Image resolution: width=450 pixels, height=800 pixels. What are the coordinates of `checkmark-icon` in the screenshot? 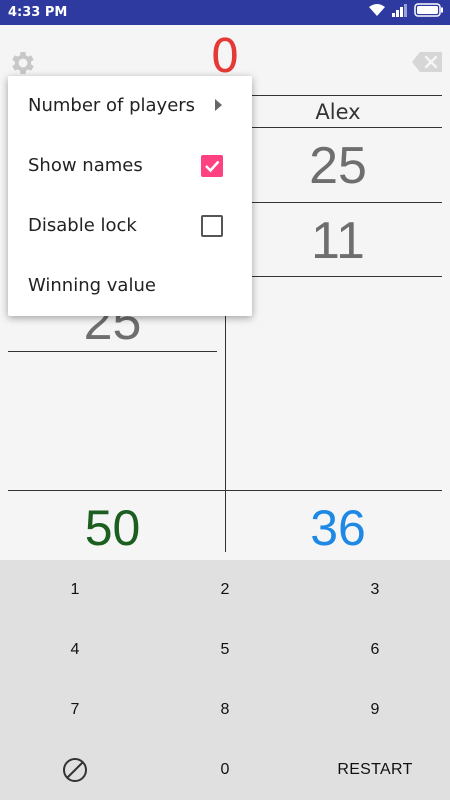 It's located at (212, 166).